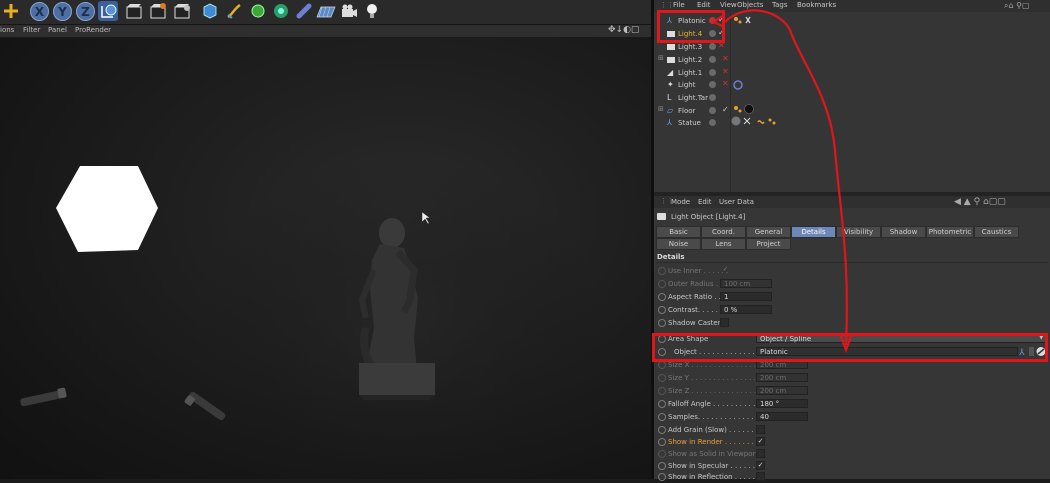  Describe the element at coordinates (210, 11) in the screenshot. I see `cube-icon` at that location.